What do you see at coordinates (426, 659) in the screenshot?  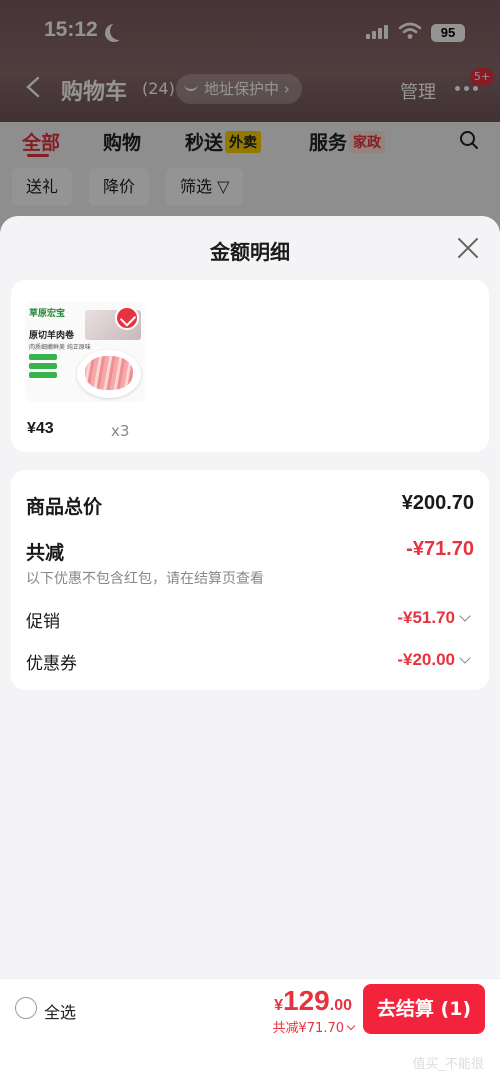 I see `coupon-value: -¥20.00` at bounding box center [426, 659].